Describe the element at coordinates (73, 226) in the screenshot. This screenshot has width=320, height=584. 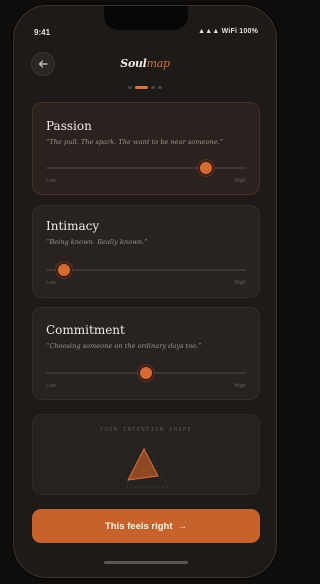
I see `slider-title: Intimacy` at that location.